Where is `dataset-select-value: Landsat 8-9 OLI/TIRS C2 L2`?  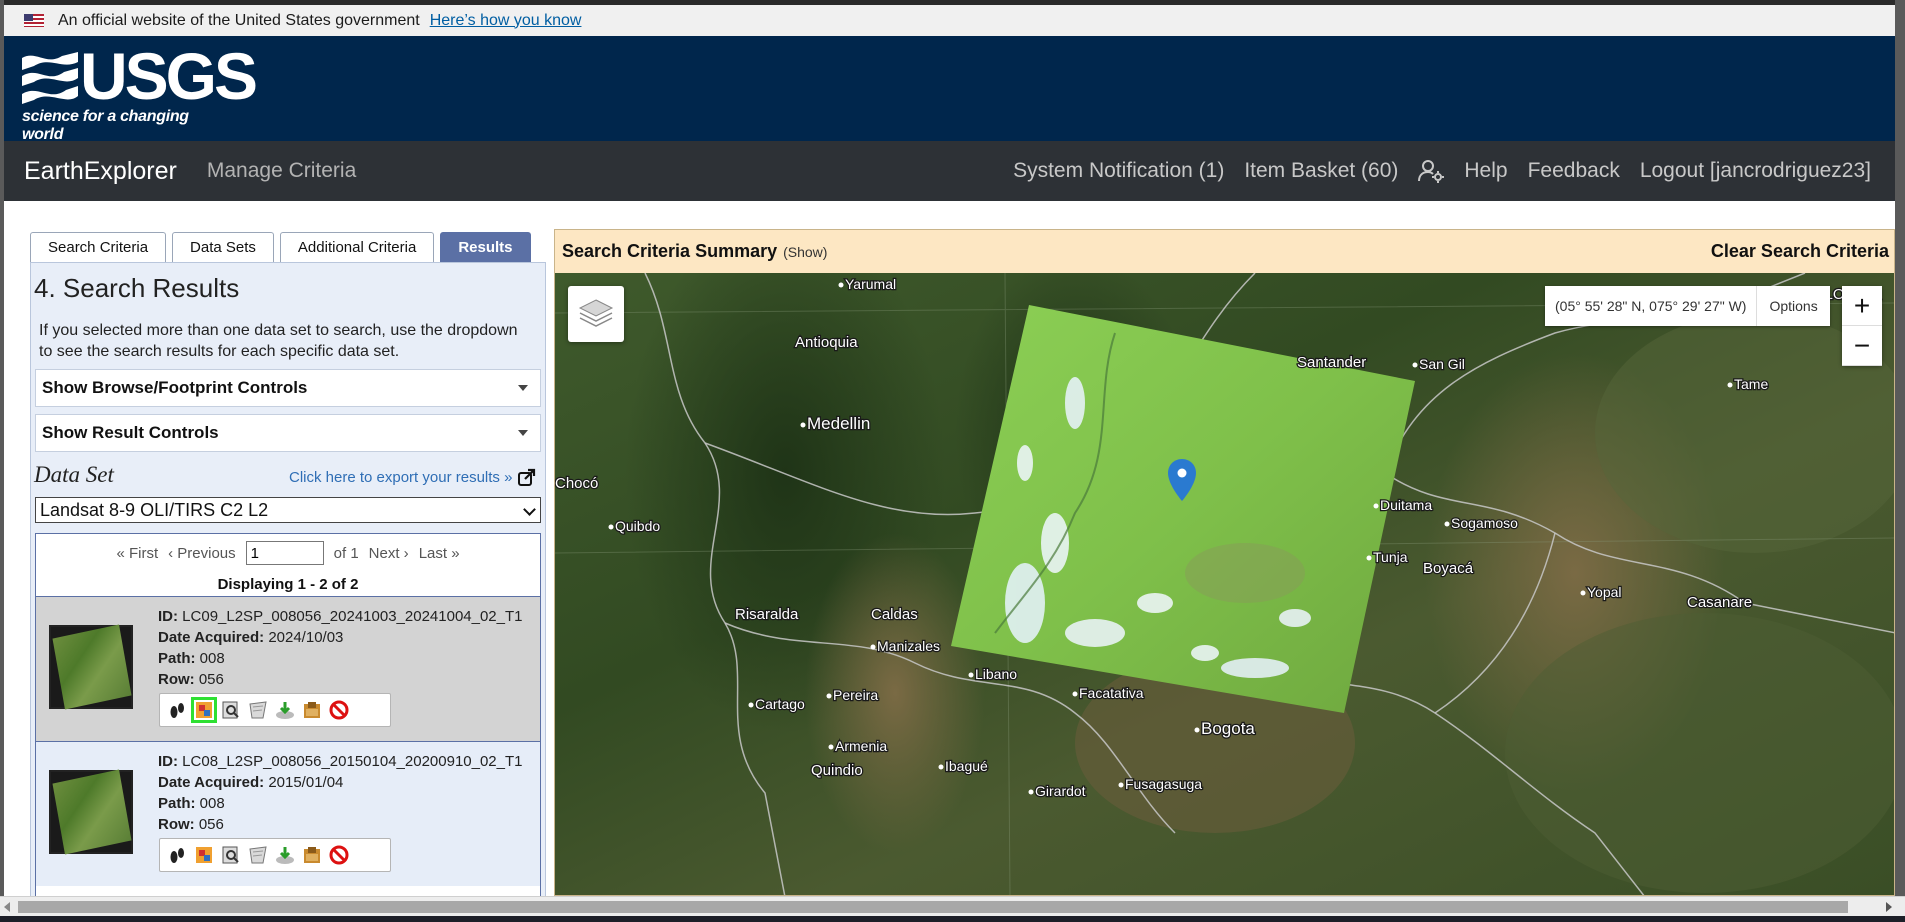
dataset-select-value: Landsat 8-9 OLI/TIRS C2 L2 is located at coordinates (154, 509).